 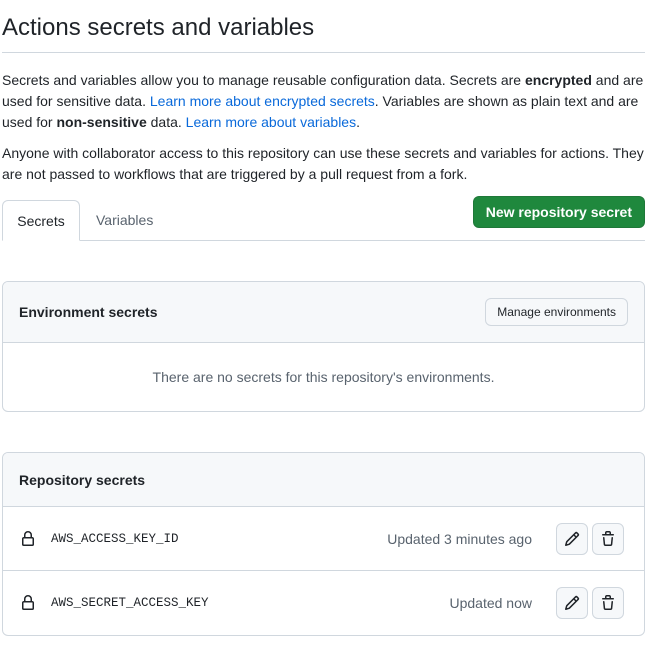 I want to click on secret-name: AWS_ACCESS_KEY_ID, so click(x=115, y=539).